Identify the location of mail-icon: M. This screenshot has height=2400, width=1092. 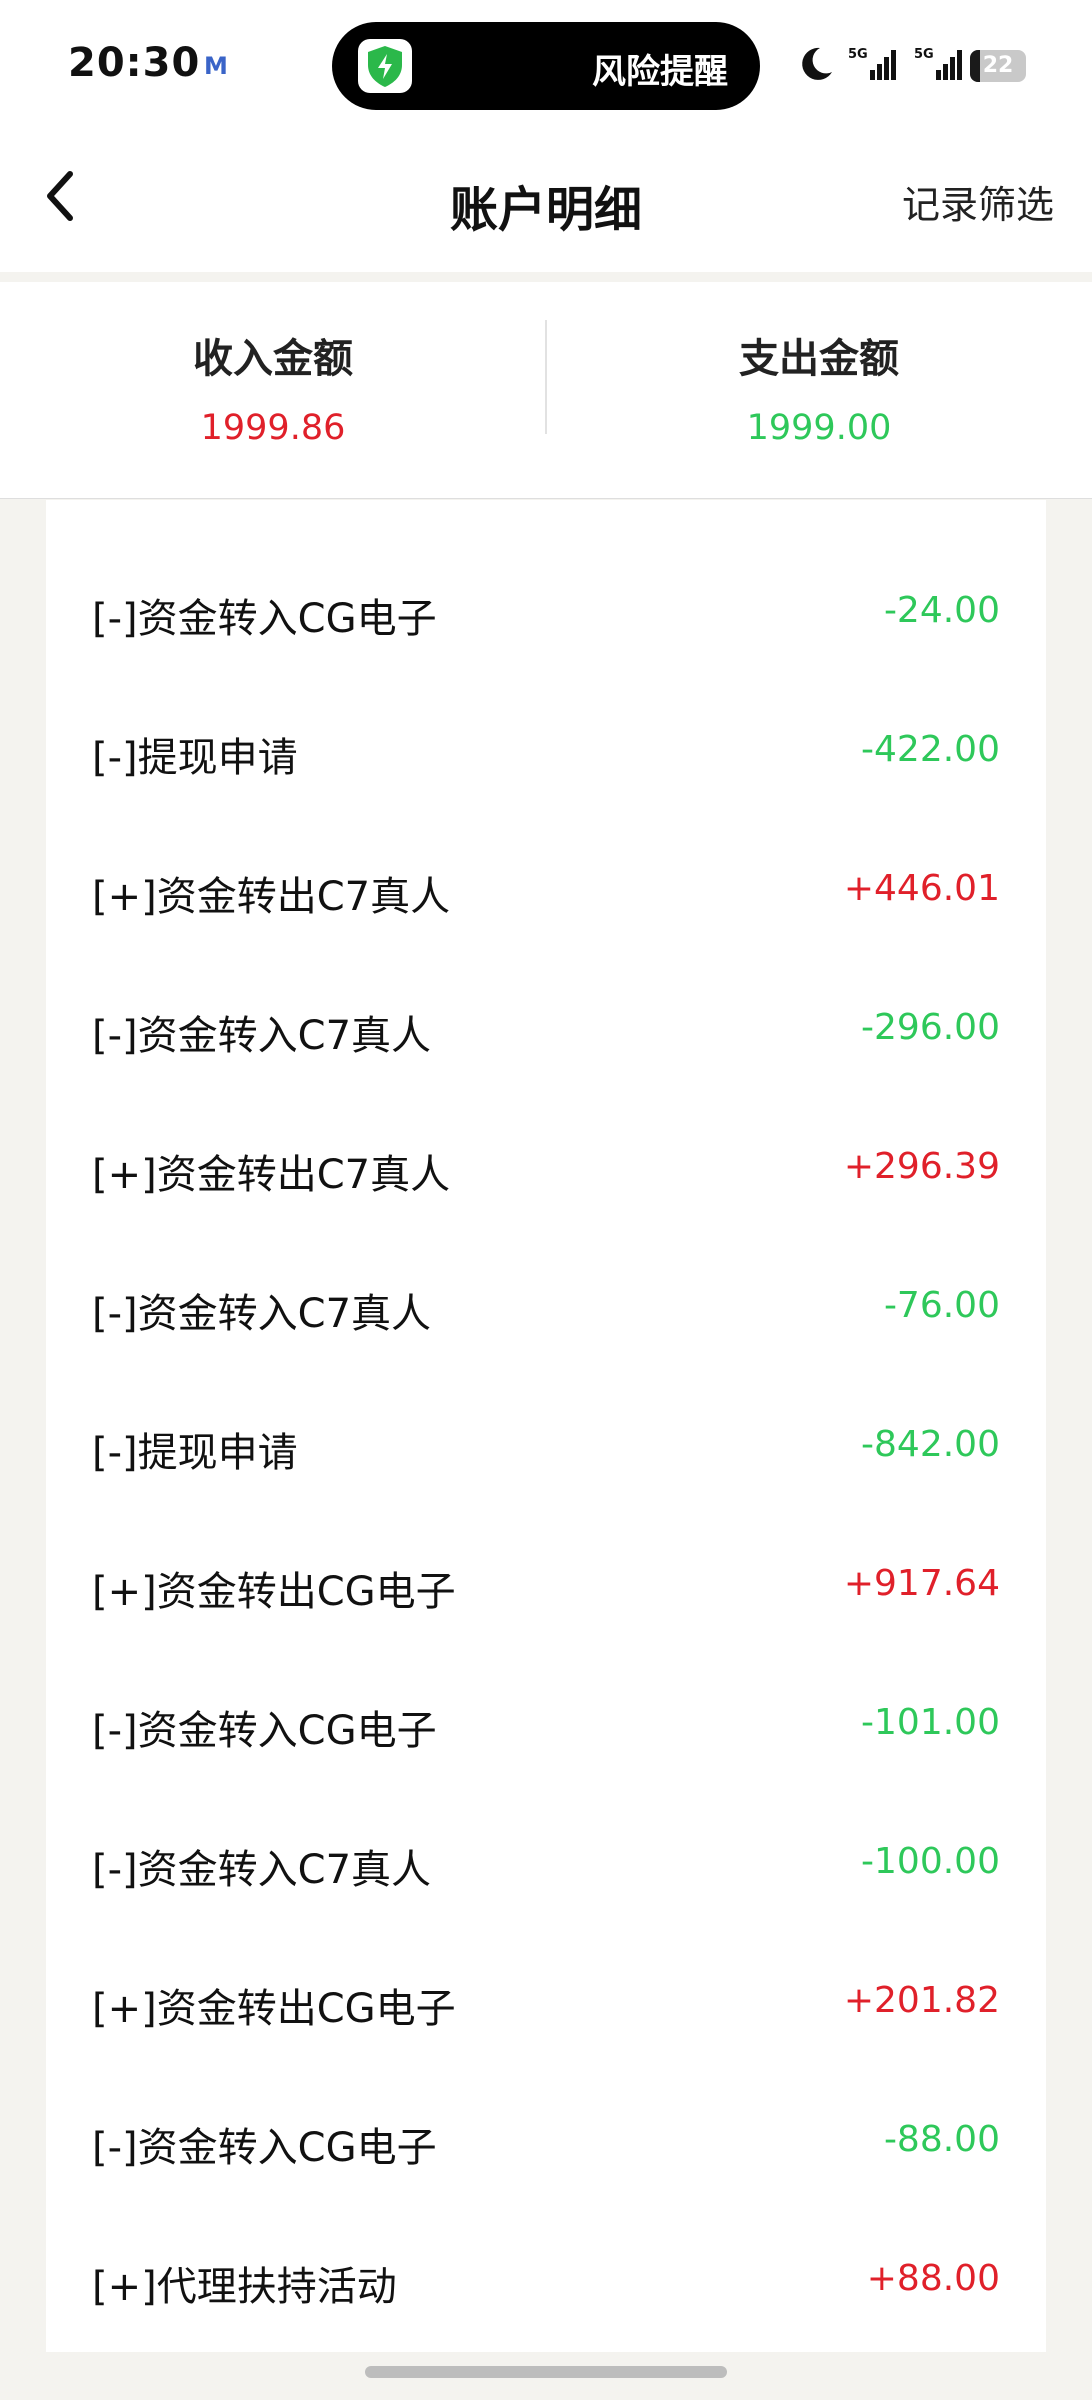
(216, 66).